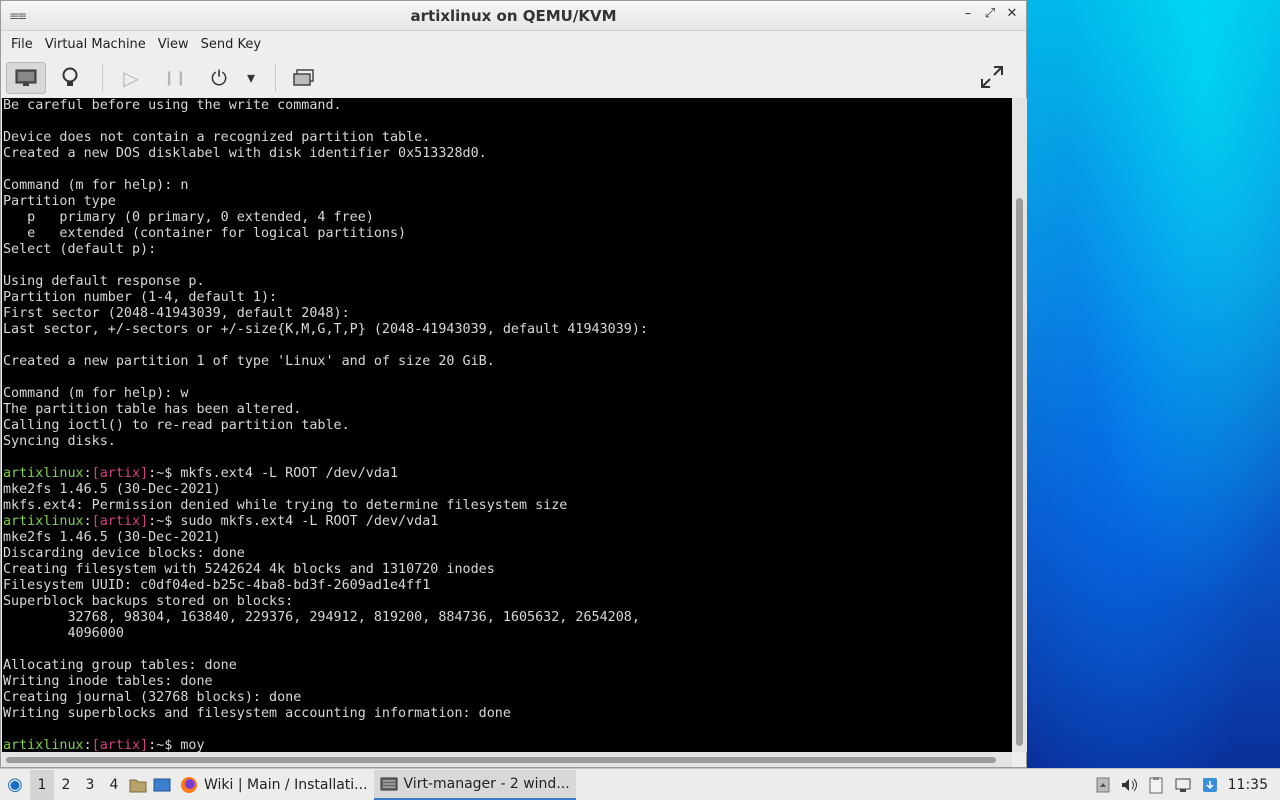  Describe the element at coordinates (148, 601) in the screenshot. I see `console-line: Superblock backups stored on blocks:` at that location.